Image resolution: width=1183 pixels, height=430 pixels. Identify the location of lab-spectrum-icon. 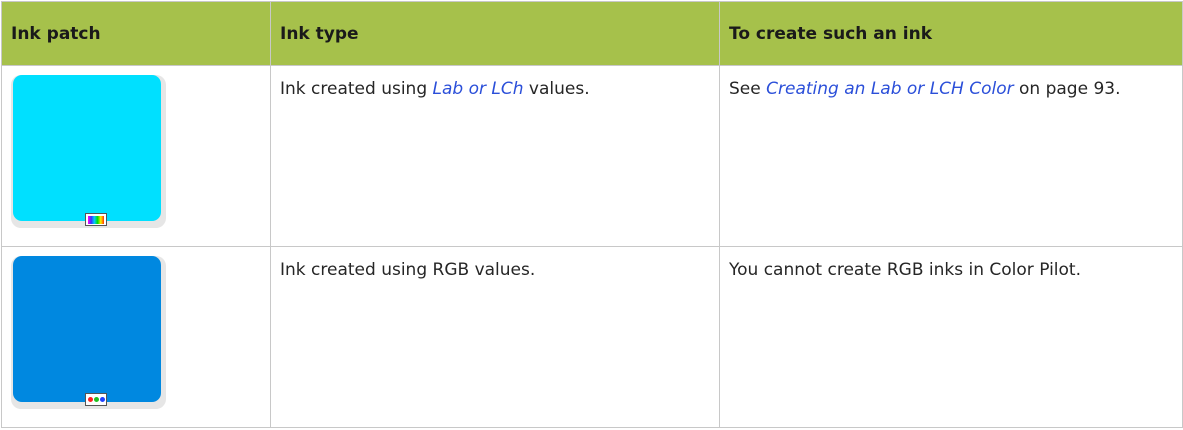
(96, 219).